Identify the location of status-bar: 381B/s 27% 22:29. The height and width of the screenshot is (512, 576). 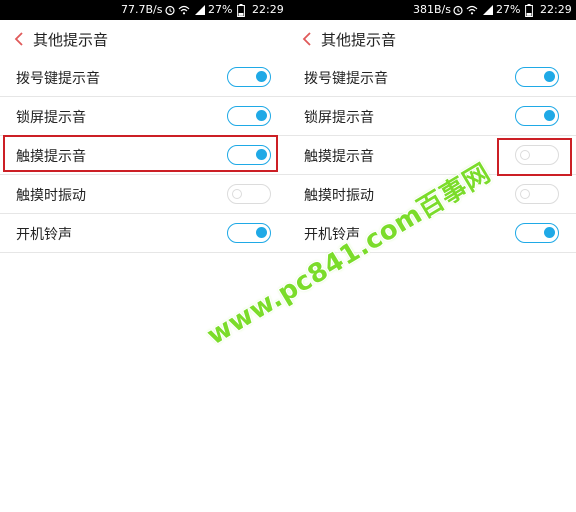
(432, 10).